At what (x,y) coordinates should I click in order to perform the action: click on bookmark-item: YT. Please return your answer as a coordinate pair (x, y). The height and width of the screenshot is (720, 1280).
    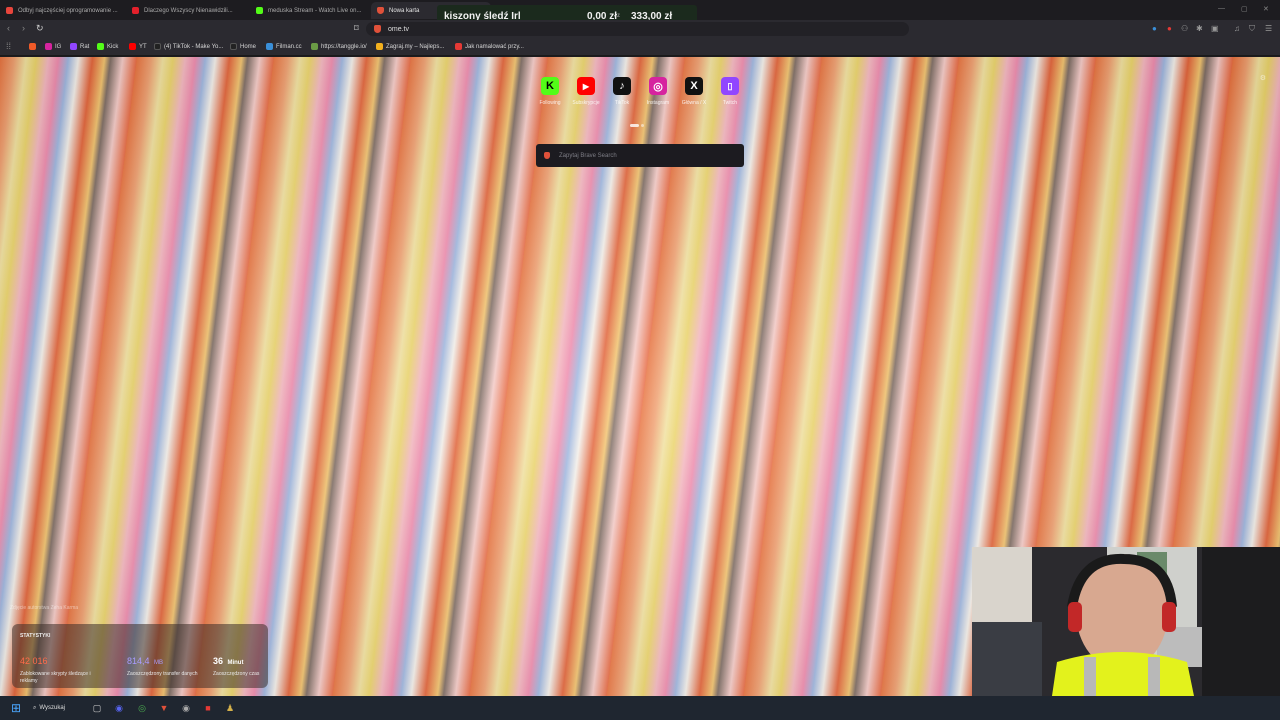
    Looking at the image, I should click on (138, 46).